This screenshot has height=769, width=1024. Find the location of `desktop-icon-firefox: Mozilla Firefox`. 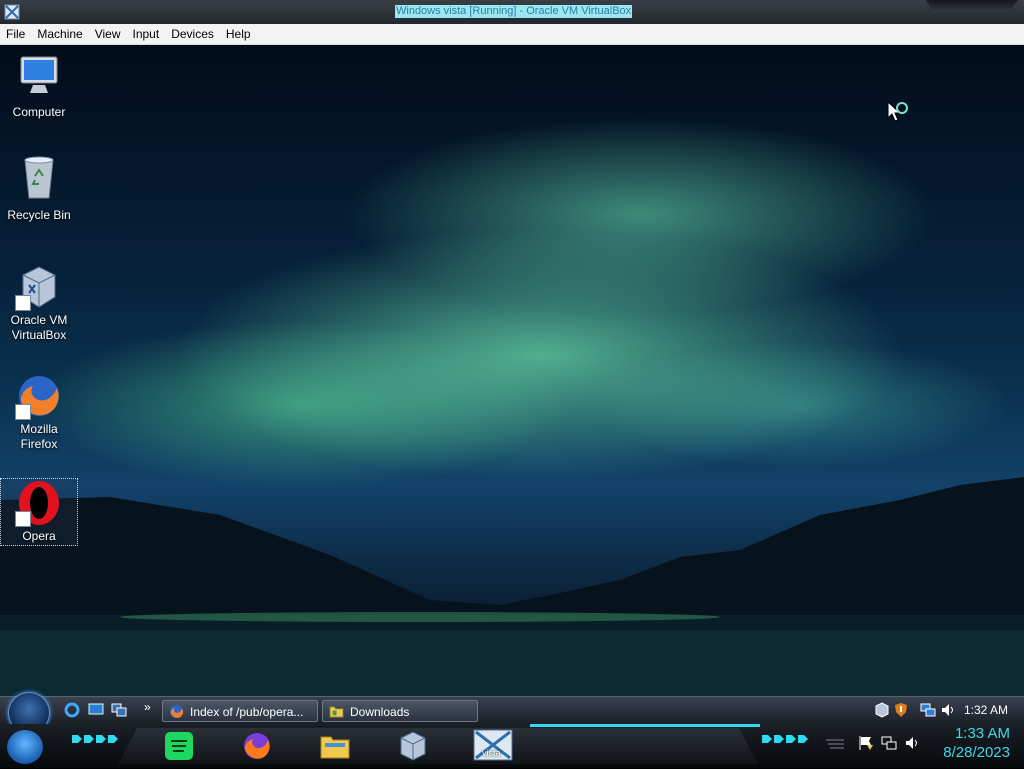

desktop-icon-firefox: Mozilla Firefox is located at coordinates (39, 412).